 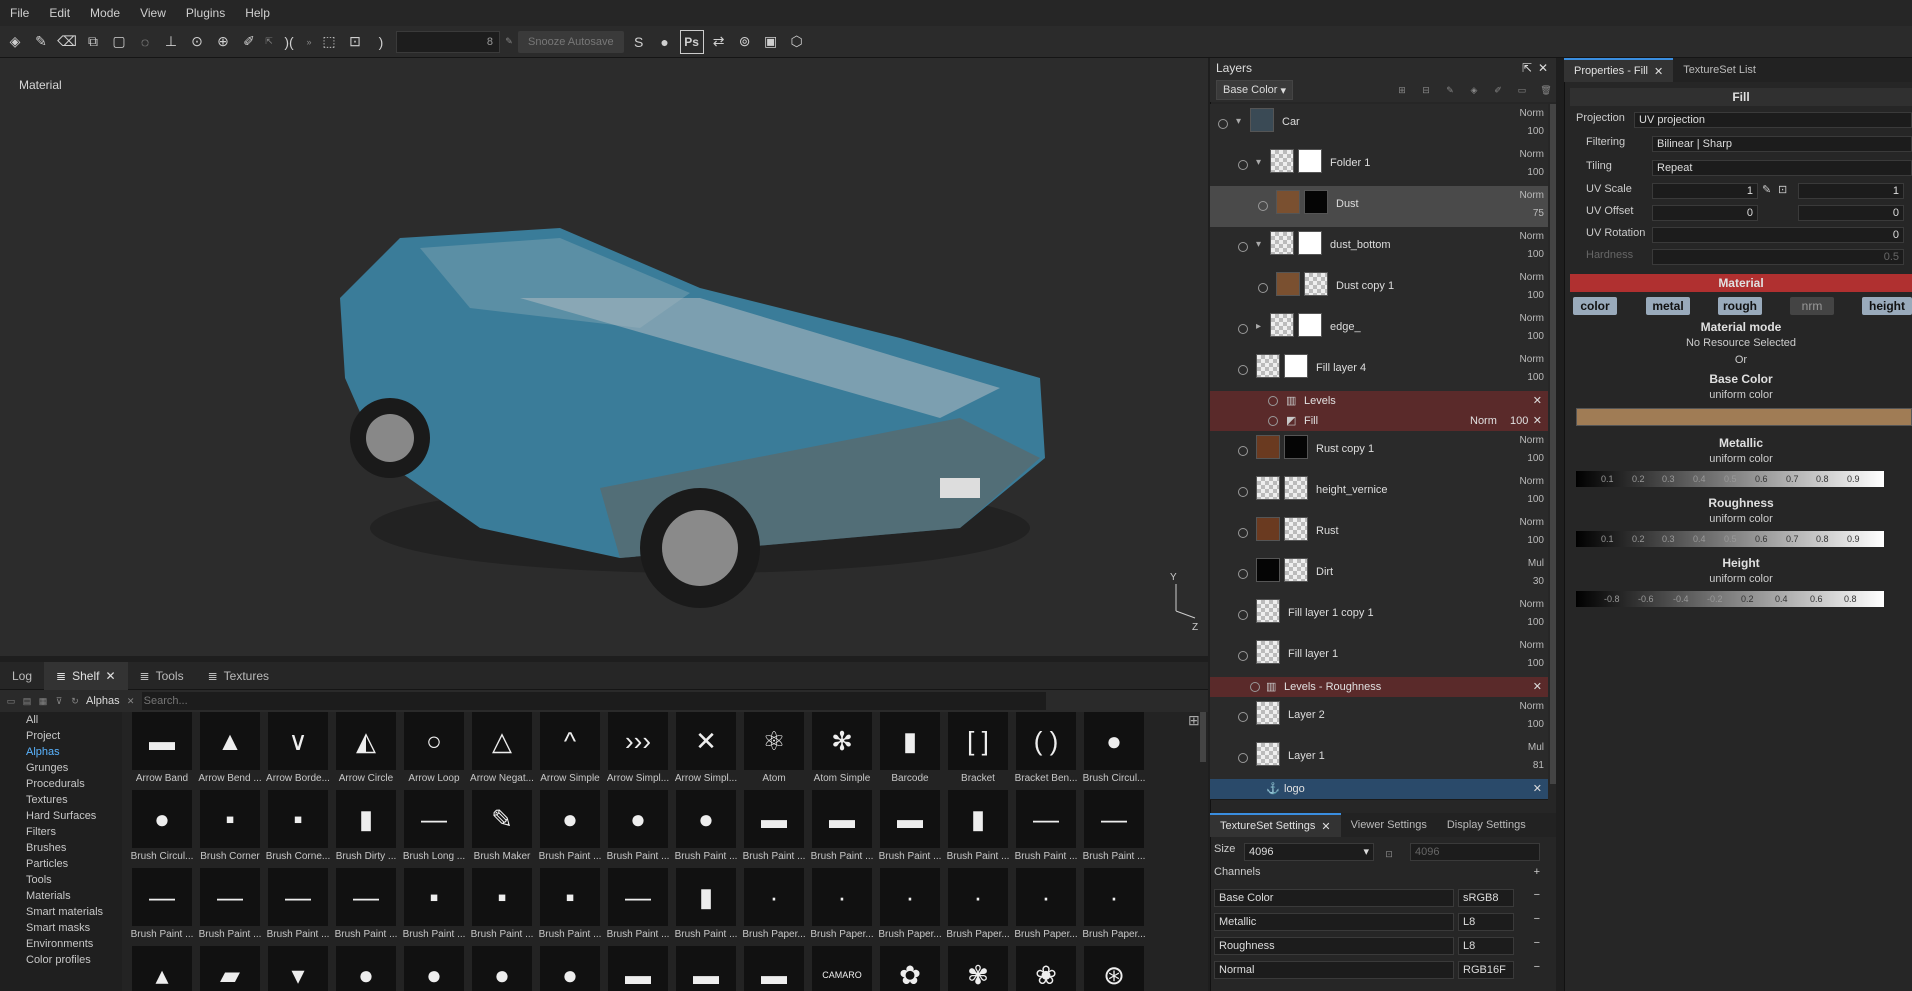 What do you see at coordinates (1744, 417) in the screenshot?
I see `base-color-swatch` at bounding box center [1744, 417].